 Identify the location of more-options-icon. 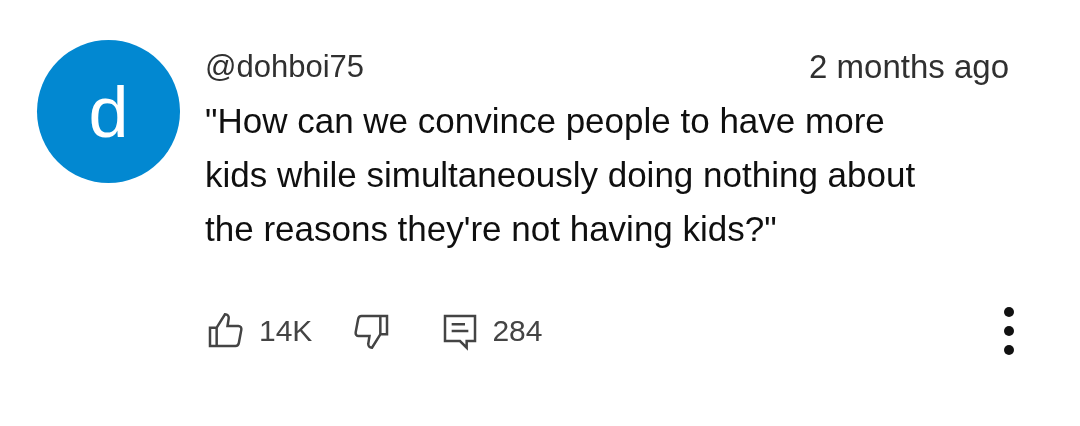
(1009, 330).